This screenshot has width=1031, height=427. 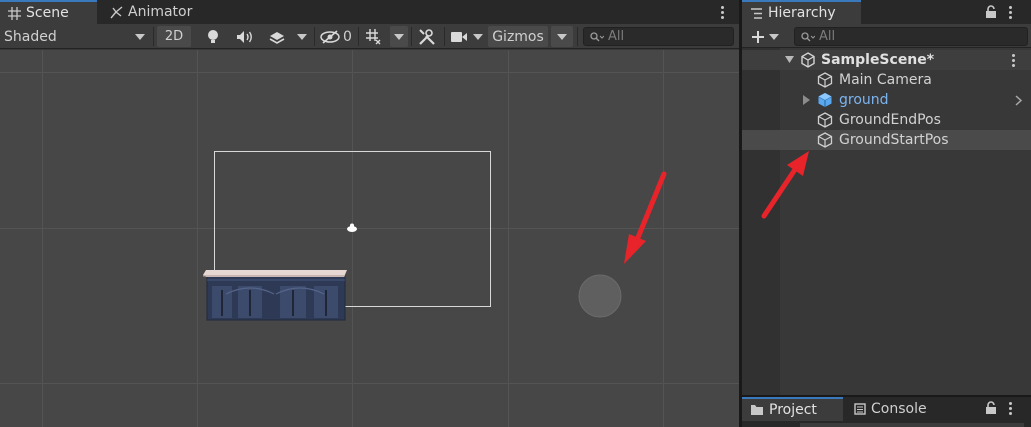 I want to click on tab-project: Project, so click(x=792, y=409).